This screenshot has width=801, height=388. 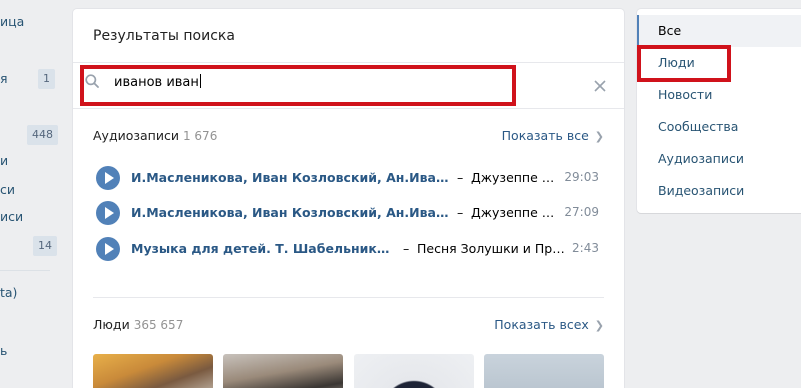 What do you see at coordinates (600, 86) in the screenshot?
I see `clear-icon` at bounding box center [600, 86].